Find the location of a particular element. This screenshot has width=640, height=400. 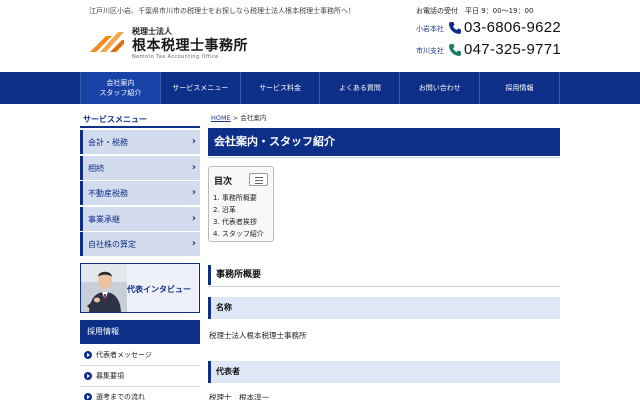

interview-banner: 代表インタビュー is located at coordinates (140, 288).